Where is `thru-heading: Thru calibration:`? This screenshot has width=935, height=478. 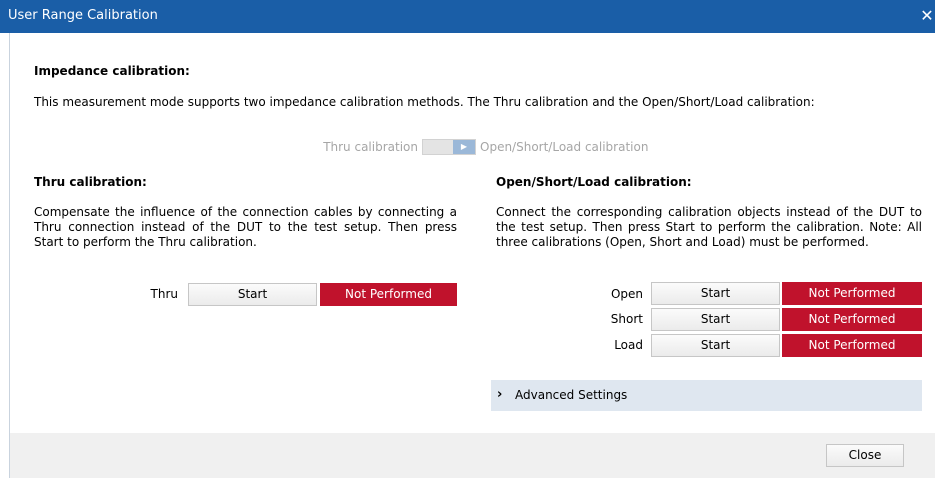 thru-heading: Thru calibration: is located at coordinates (90, 182).